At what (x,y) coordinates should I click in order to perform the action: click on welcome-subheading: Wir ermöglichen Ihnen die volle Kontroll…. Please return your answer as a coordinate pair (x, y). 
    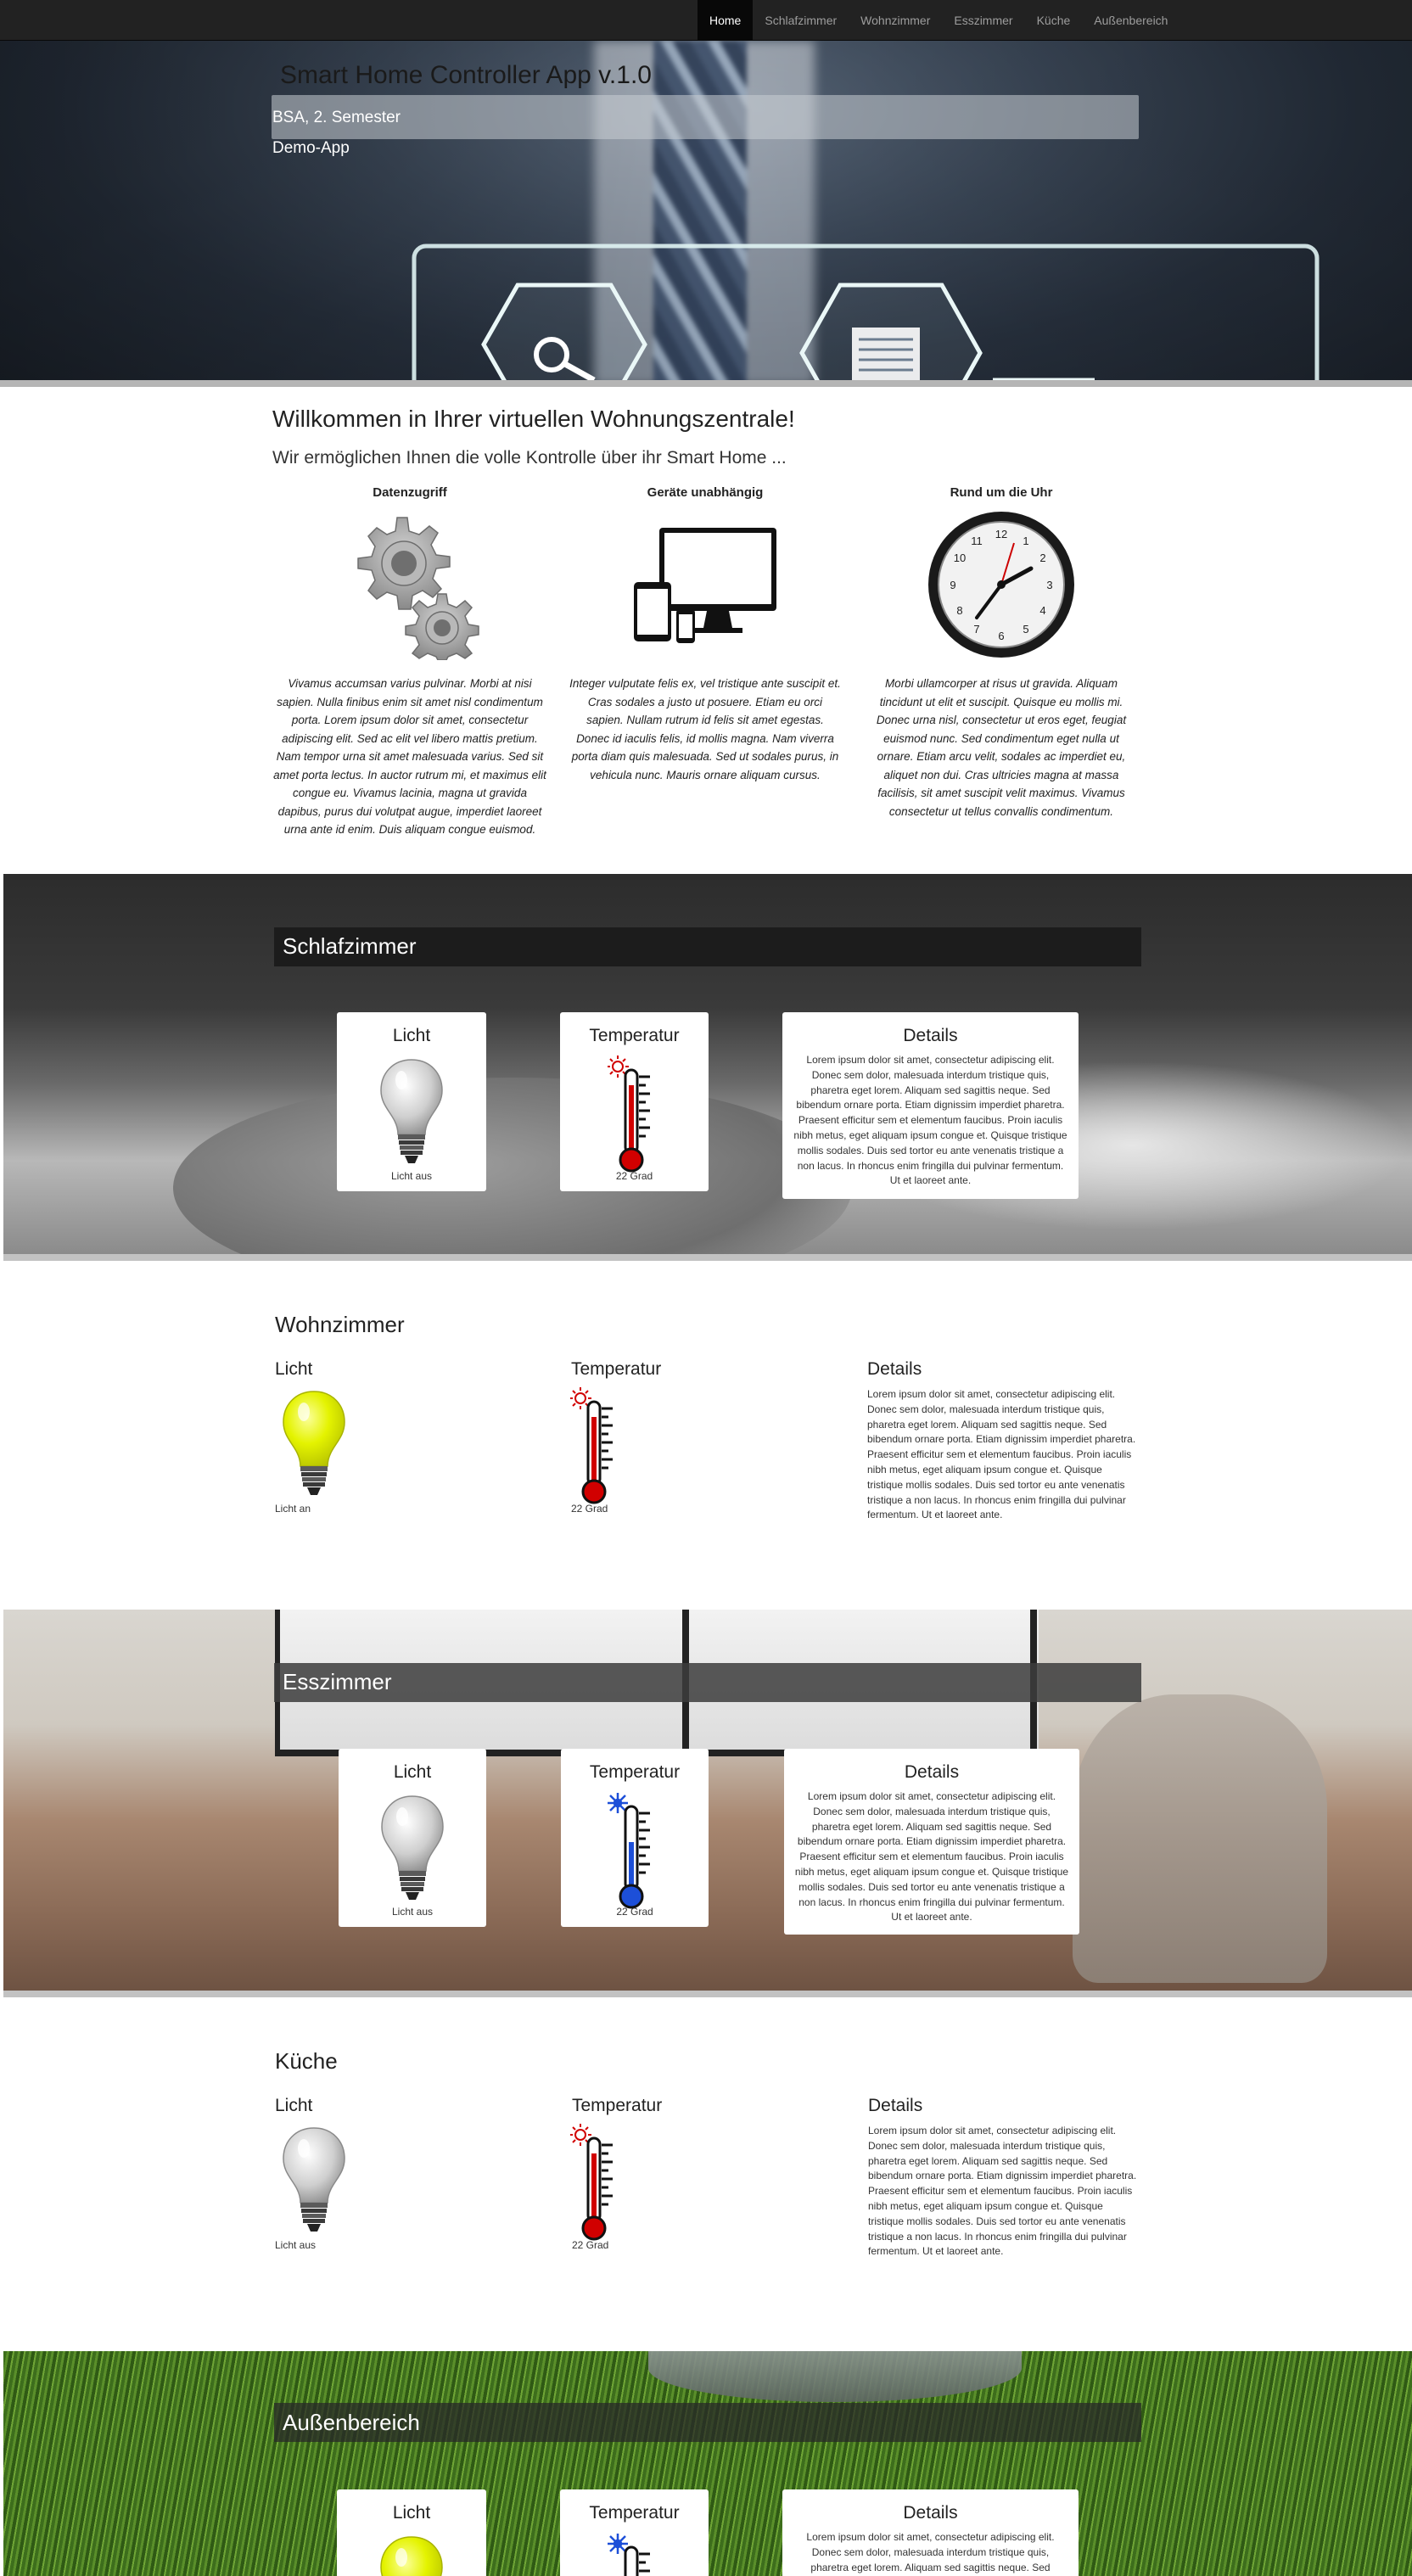
    Looking at the image, I should click on (529, 458).